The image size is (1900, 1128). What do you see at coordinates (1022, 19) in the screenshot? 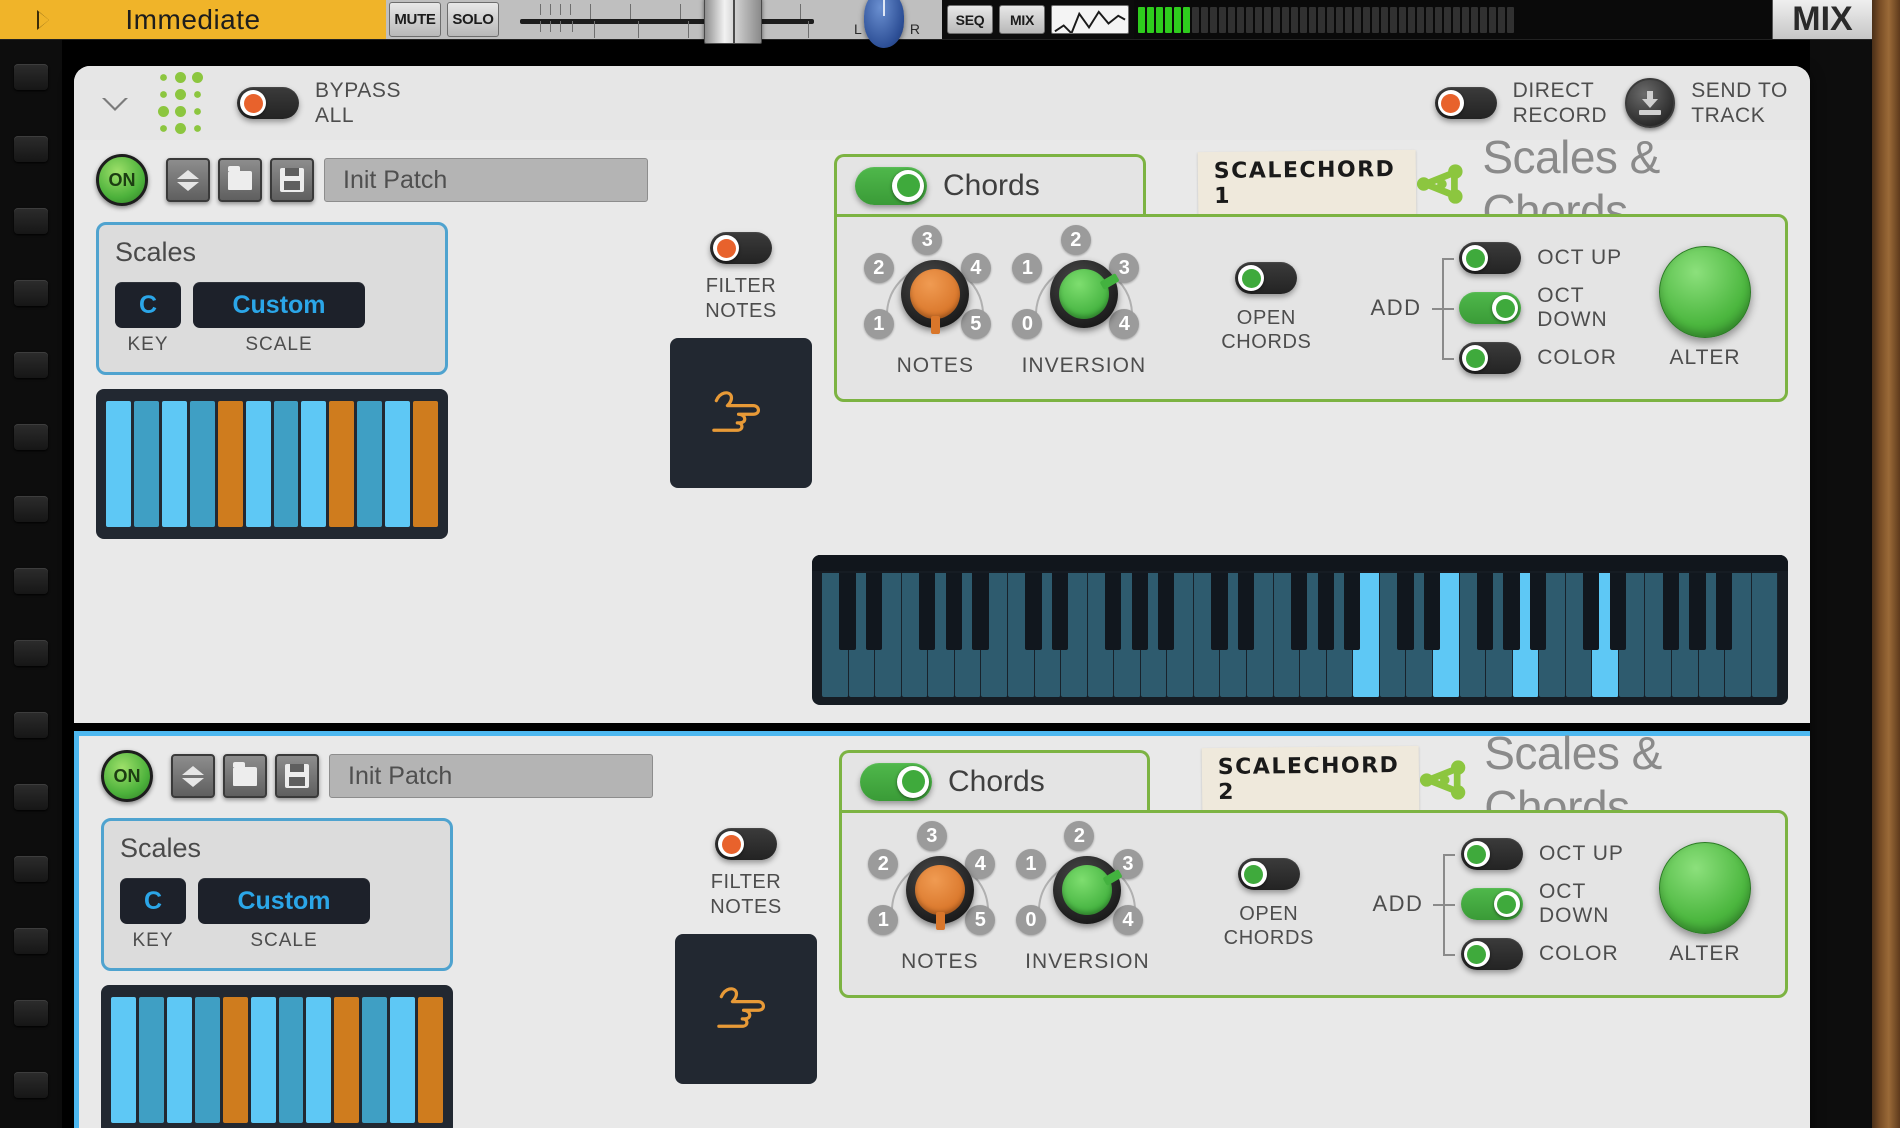
I see `mix-button: MIX` at bounding box center [1022, 19].